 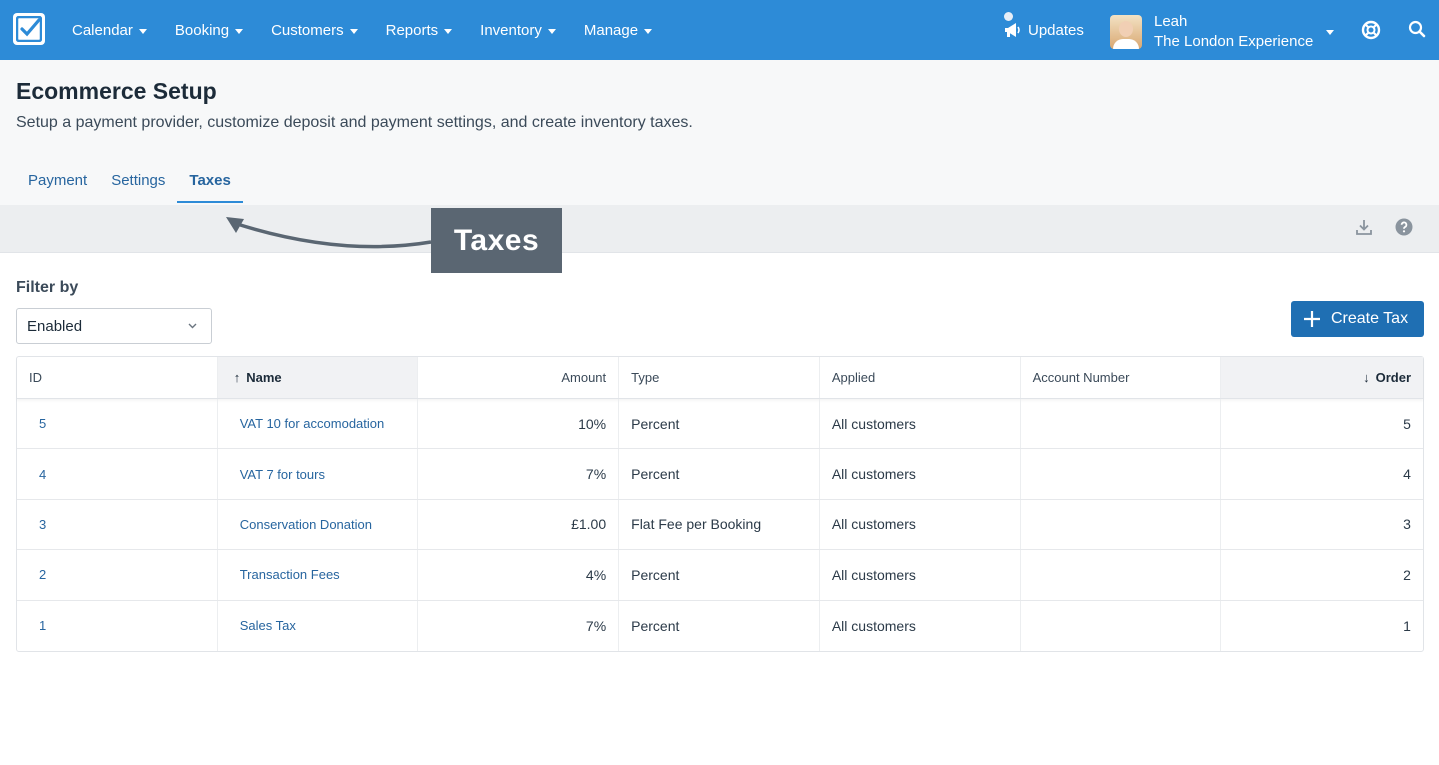 I want to click on tab-settings: Settings, so click(x=138, y=183).